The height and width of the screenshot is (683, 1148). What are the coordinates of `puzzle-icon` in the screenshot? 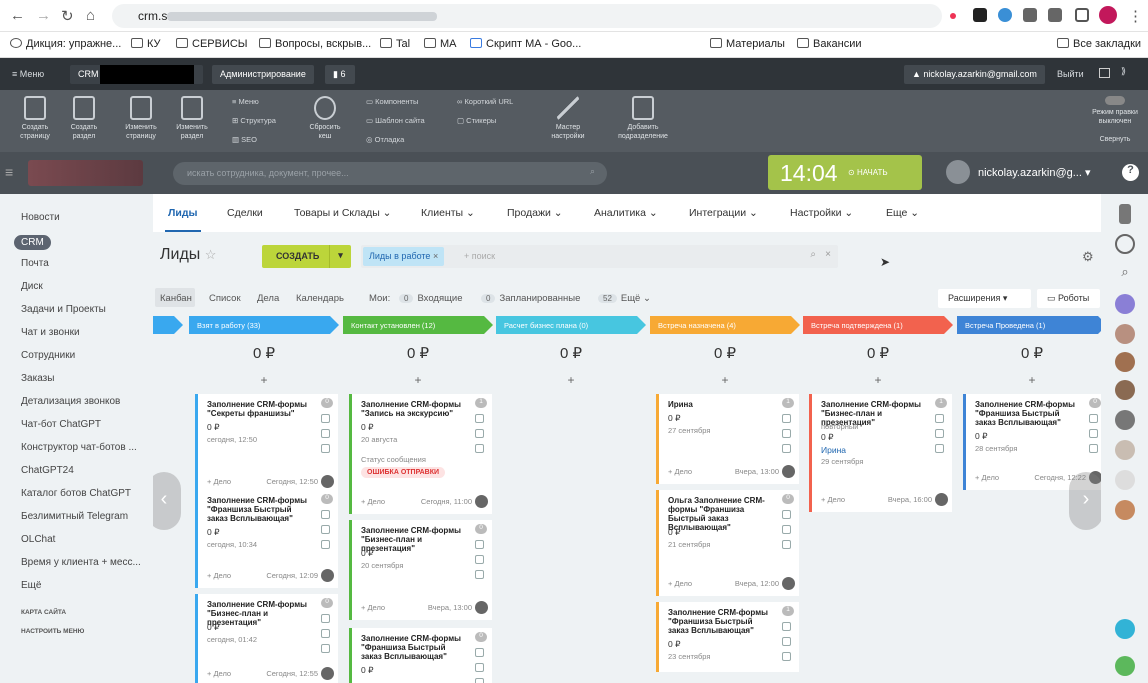 It's located at (1030, 15).